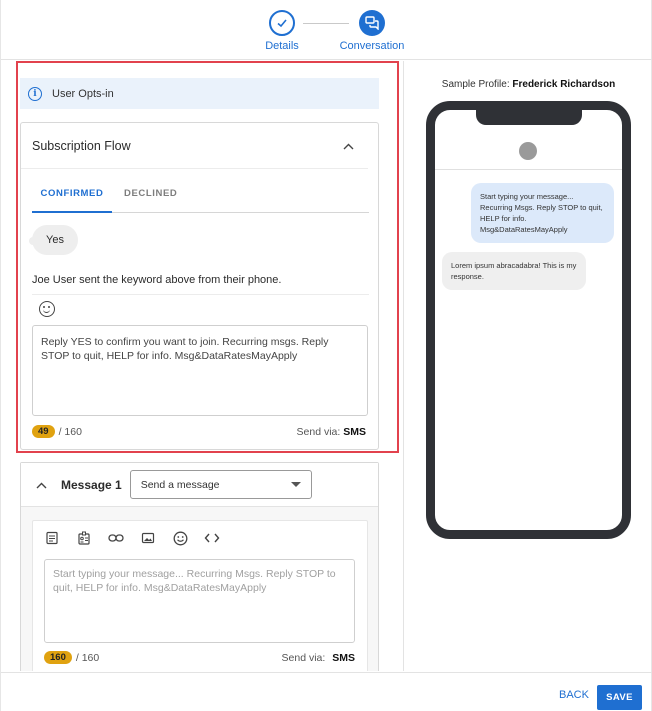  I want to click on char-counter: 160 / 160, so click(71, 657).